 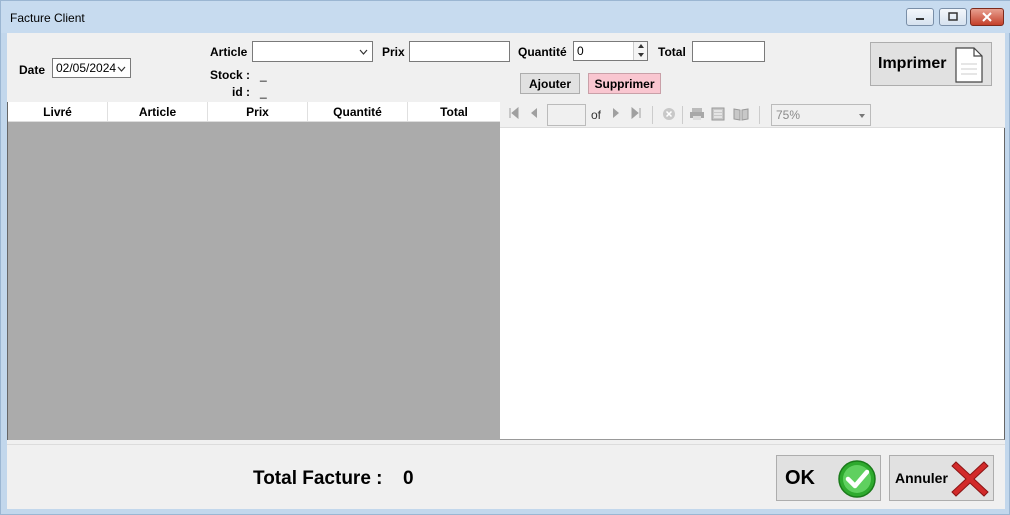 What do you see at coordinates (752, 115) in the screenshot?
I see `viewer-toolbar: of 75%` at bounding box center [752, 115].